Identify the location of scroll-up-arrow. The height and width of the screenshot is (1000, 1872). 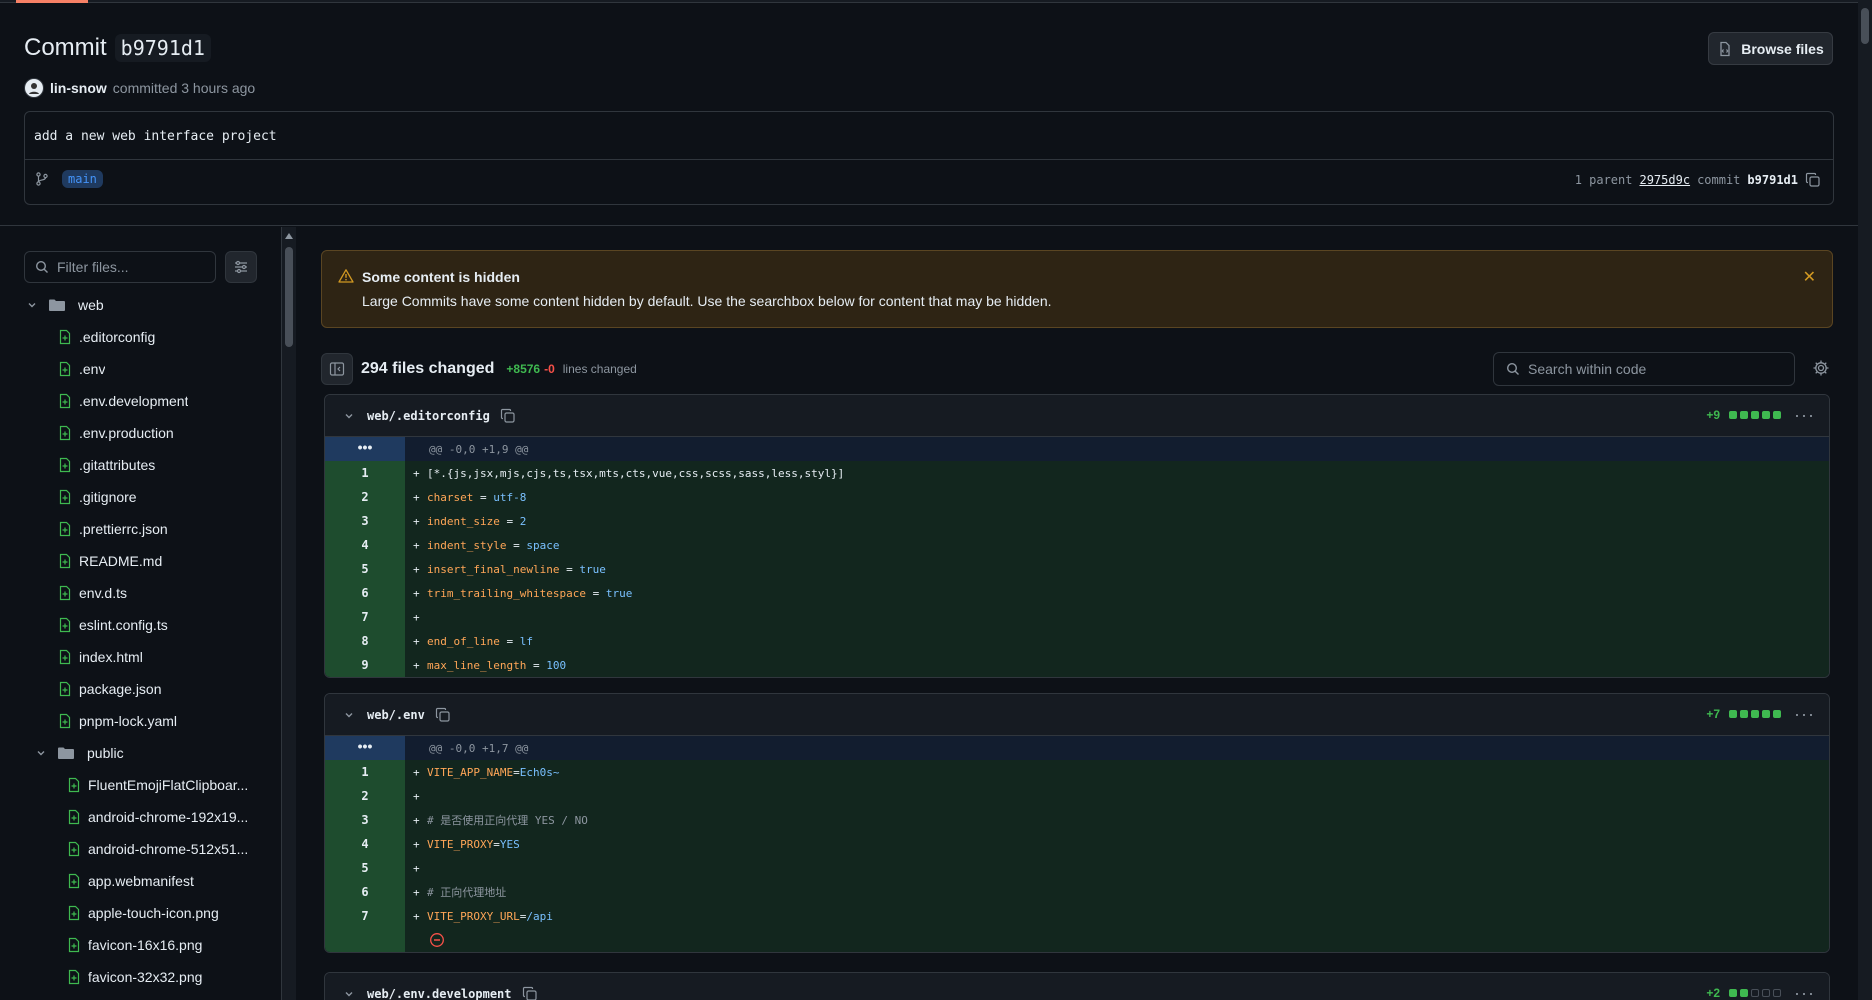
(289, 236).